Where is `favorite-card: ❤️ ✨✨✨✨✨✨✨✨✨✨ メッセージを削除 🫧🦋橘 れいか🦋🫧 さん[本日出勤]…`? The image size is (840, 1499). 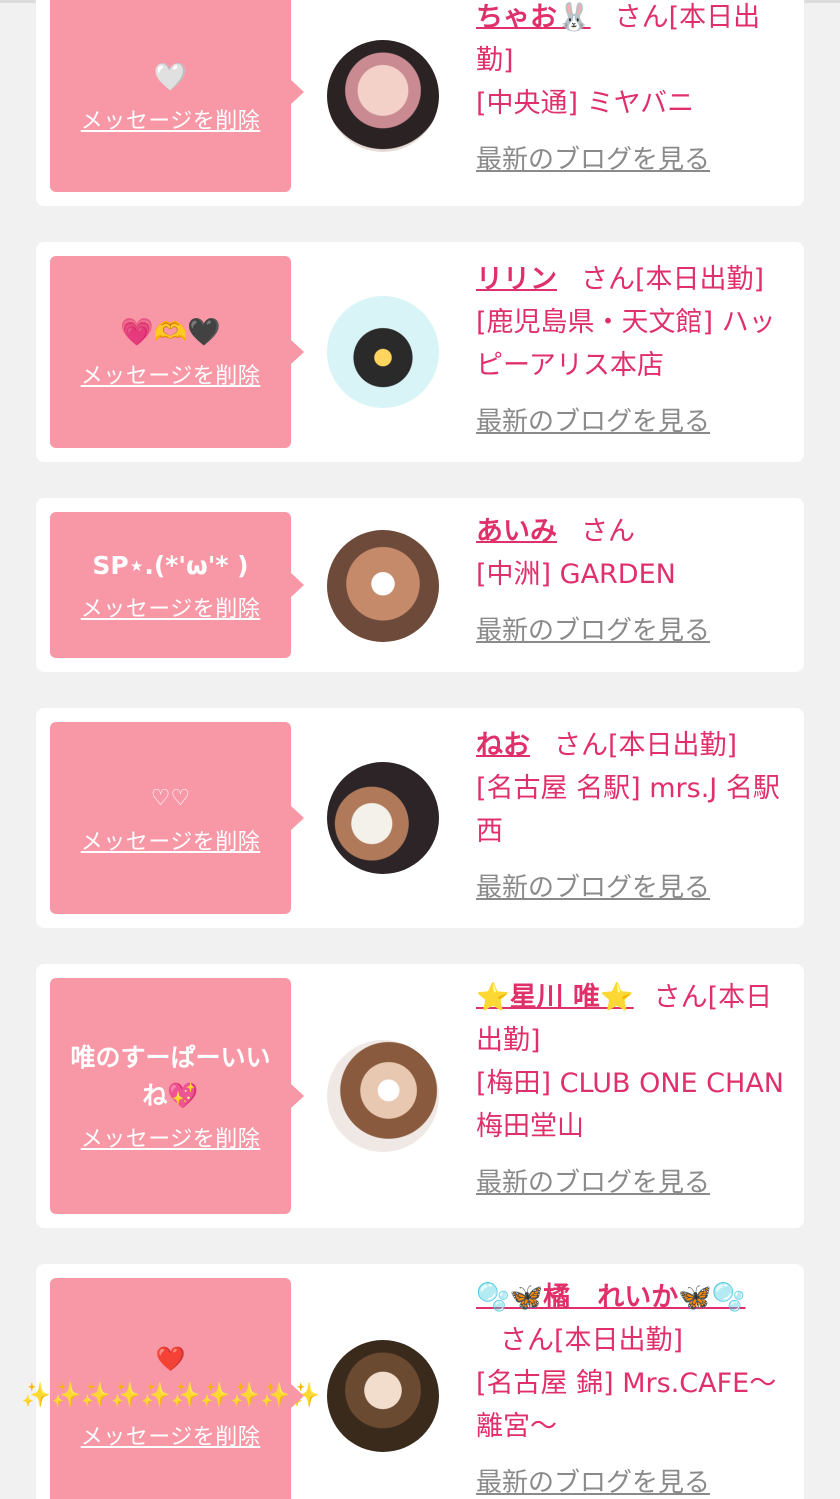 favorite-card: ❤️ ✨✨✨✨✨✨✨✨✨✨ メッセージを削除 🫧🦋橘 れいか🦋🫧 さん[本日出勤]… is located at coordinates (412, 1381).